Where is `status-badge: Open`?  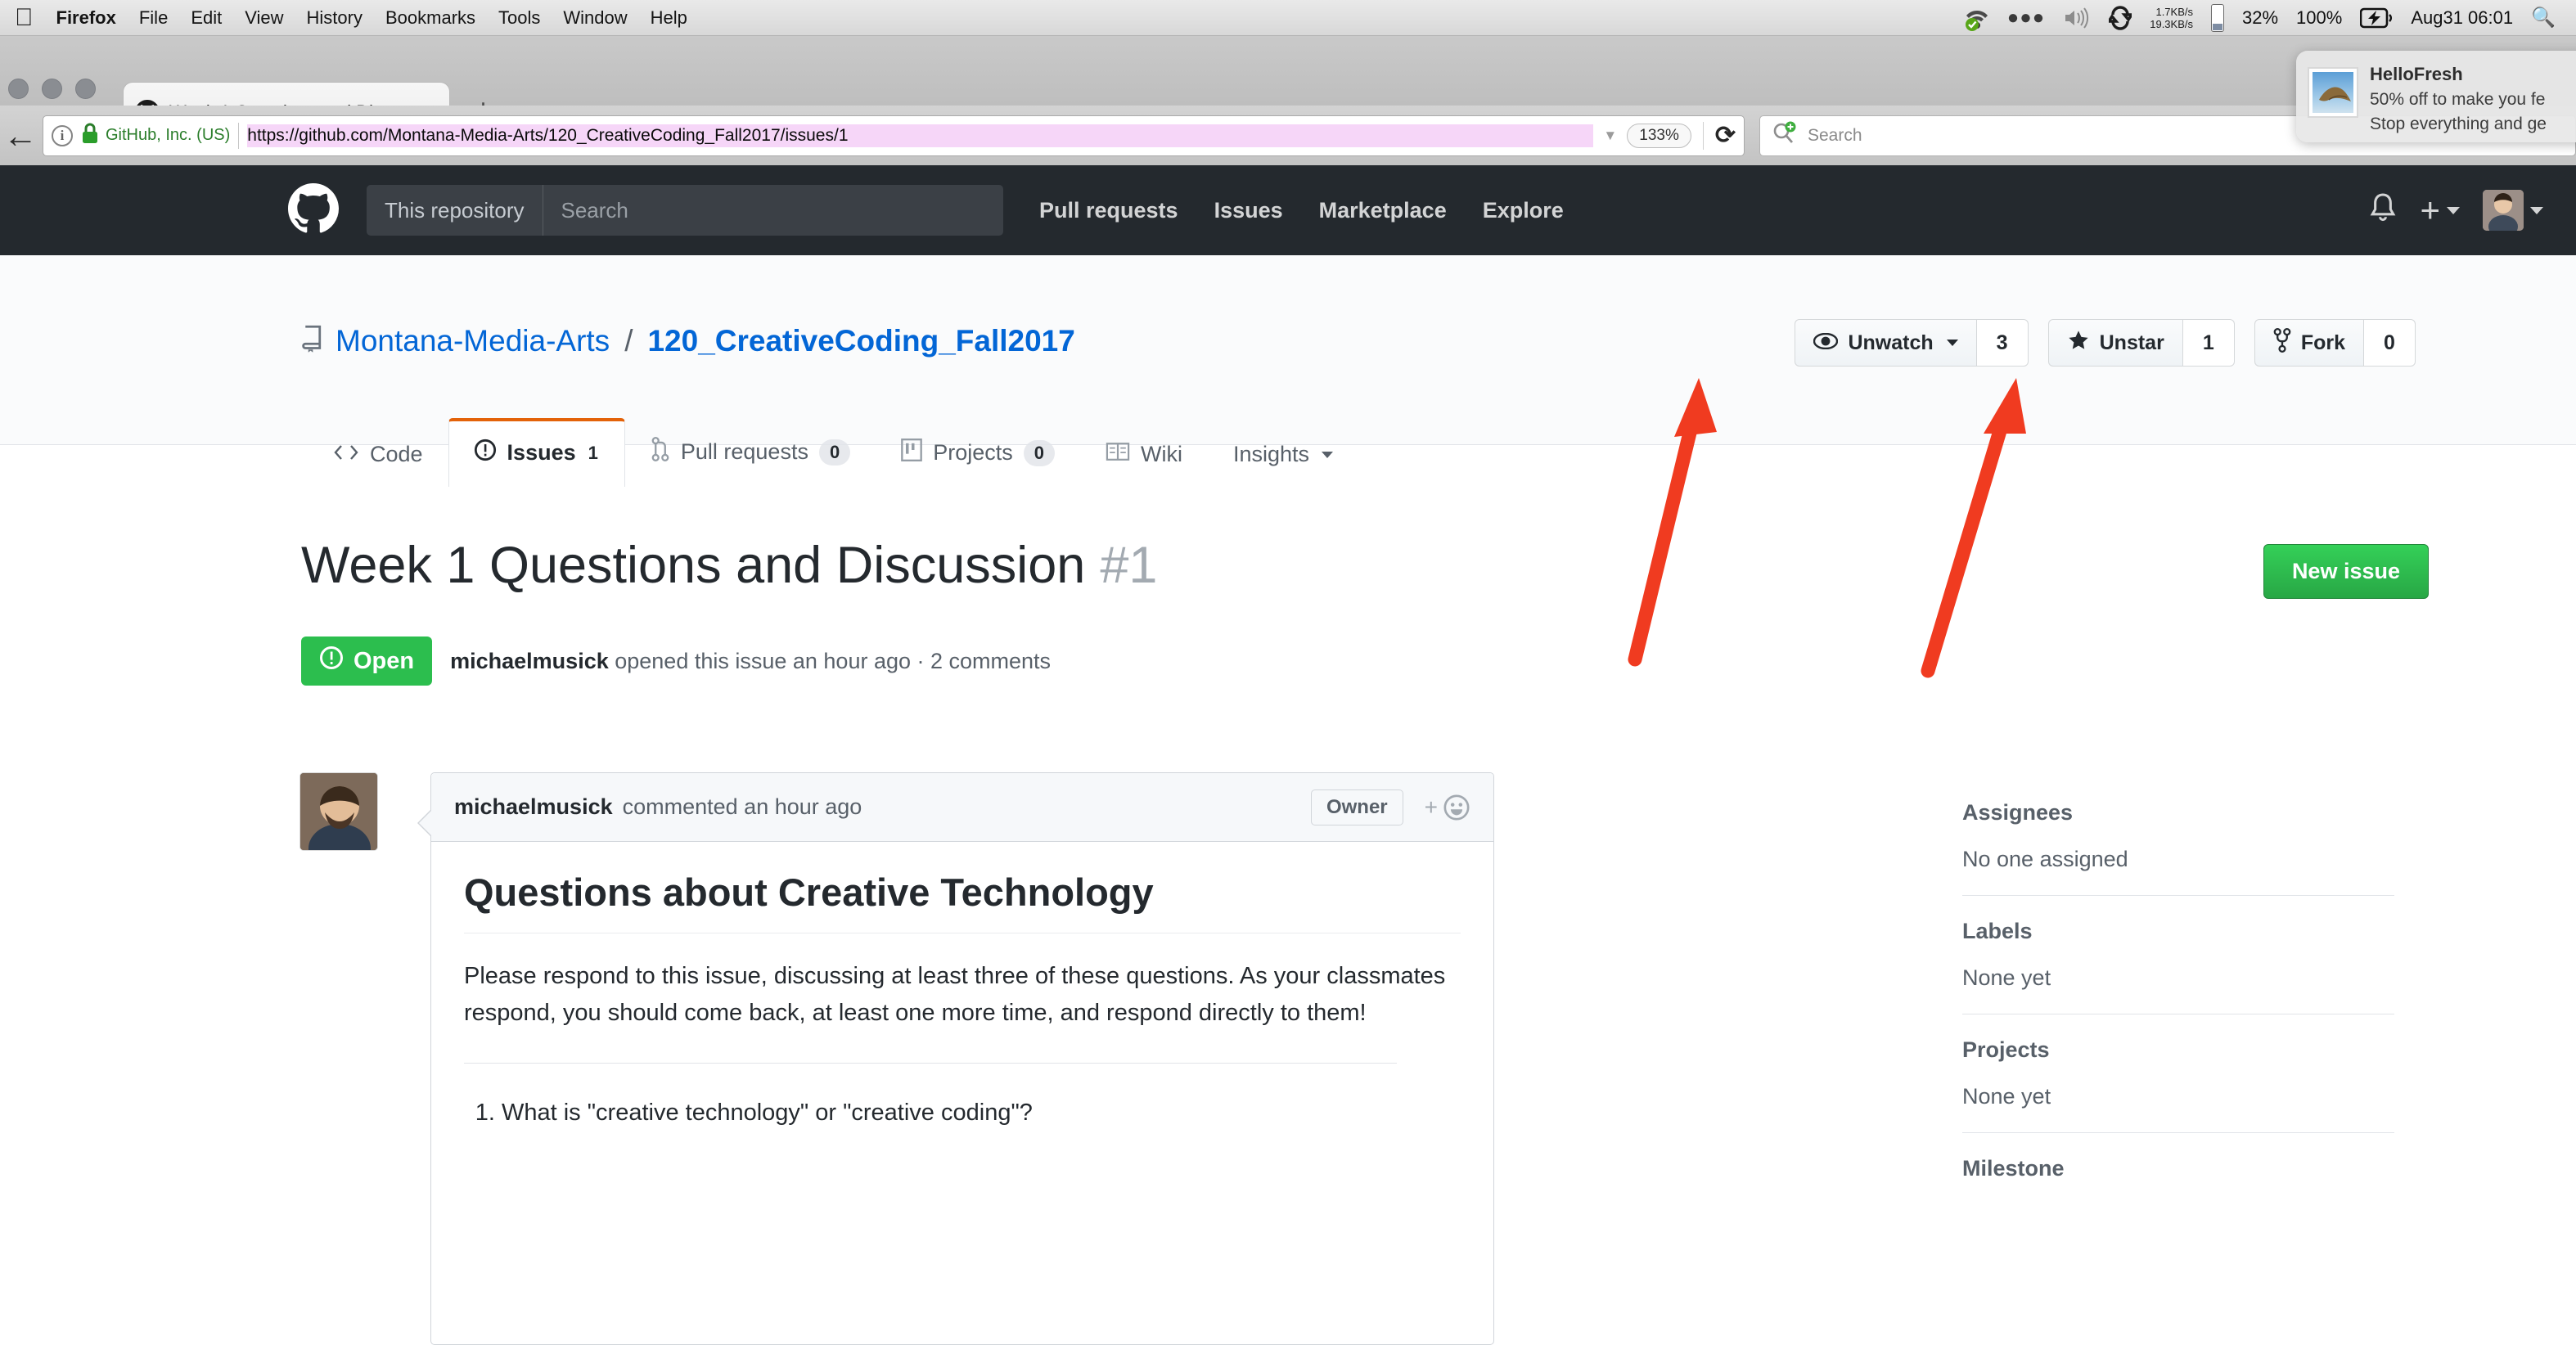 status-badge: Open is located at coordinates (367, 661).